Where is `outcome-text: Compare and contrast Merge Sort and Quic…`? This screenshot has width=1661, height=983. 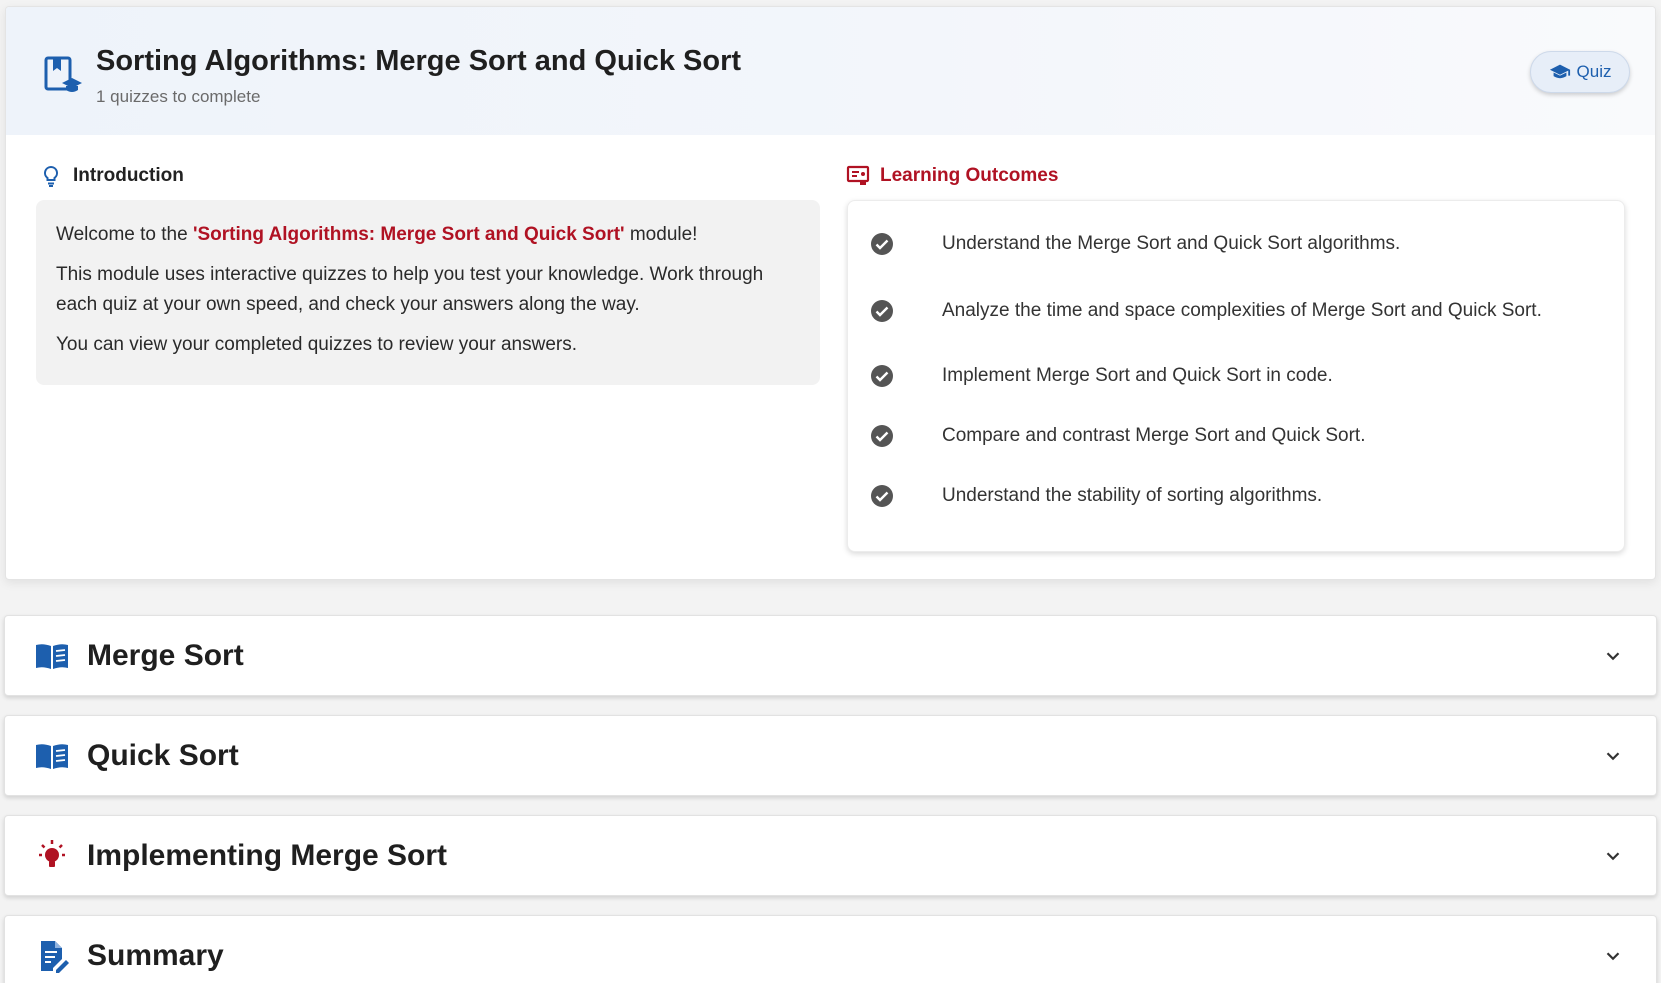 outcome-text: Compare and contrast Merge Sort and Quic… is located at coordinates (1154, 435).